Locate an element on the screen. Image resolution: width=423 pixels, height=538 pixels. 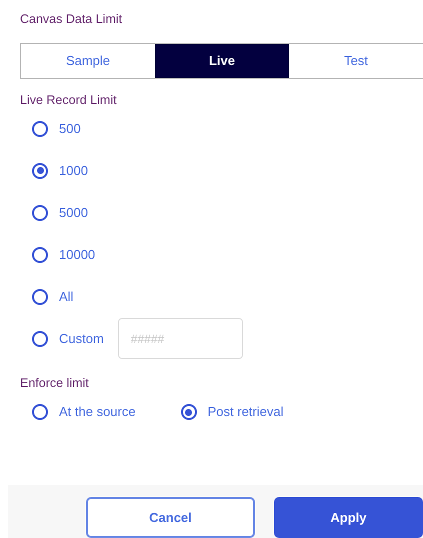
section-title: Canvas Data Limit is located at coordinates (72, 19).